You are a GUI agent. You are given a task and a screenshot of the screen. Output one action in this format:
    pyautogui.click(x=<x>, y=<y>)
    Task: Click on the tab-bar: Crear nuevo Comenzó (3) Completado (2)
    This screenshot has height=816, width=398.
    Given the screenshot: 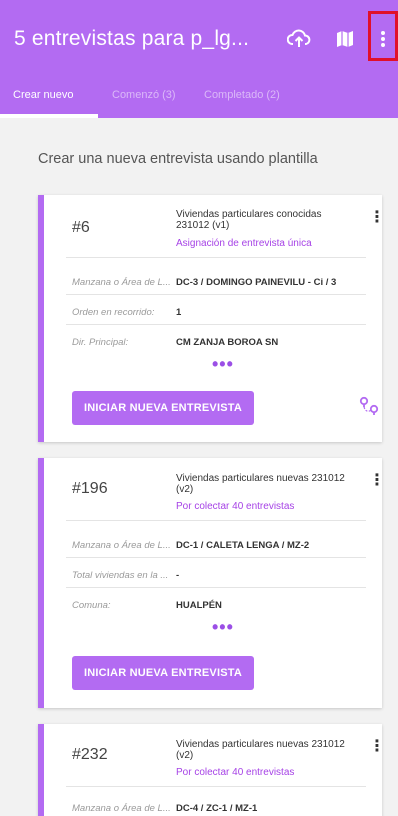 What is the action you would take?
    pyautogui.click(x=199, y=97)
    